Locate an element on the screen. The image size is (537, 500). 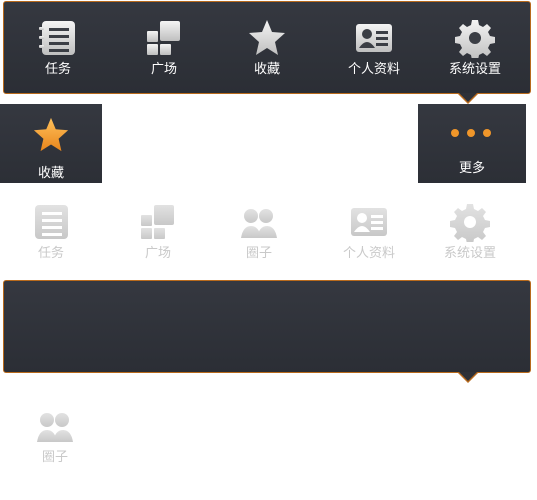
light-item-label: 系统设置 is located at coordinates (469, 253).